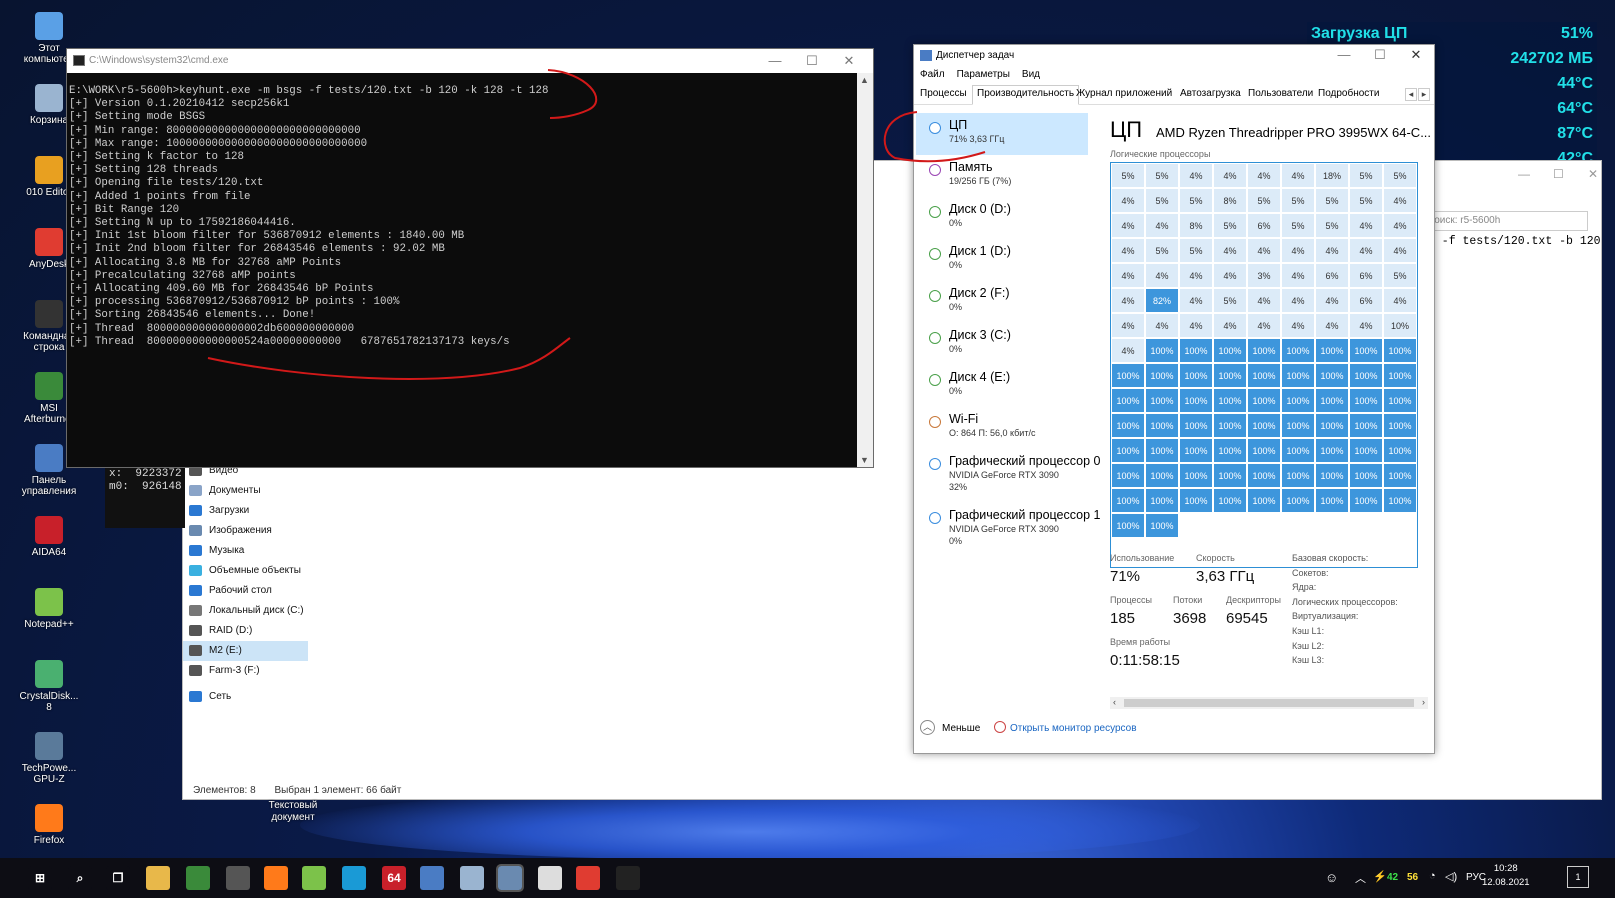 This screenshot has height=898, width=1615. What do you see at coordinates (245, 651) in the screenshot?
I see `nav-item: M2 (E:)` at bounding box center [245, 651].